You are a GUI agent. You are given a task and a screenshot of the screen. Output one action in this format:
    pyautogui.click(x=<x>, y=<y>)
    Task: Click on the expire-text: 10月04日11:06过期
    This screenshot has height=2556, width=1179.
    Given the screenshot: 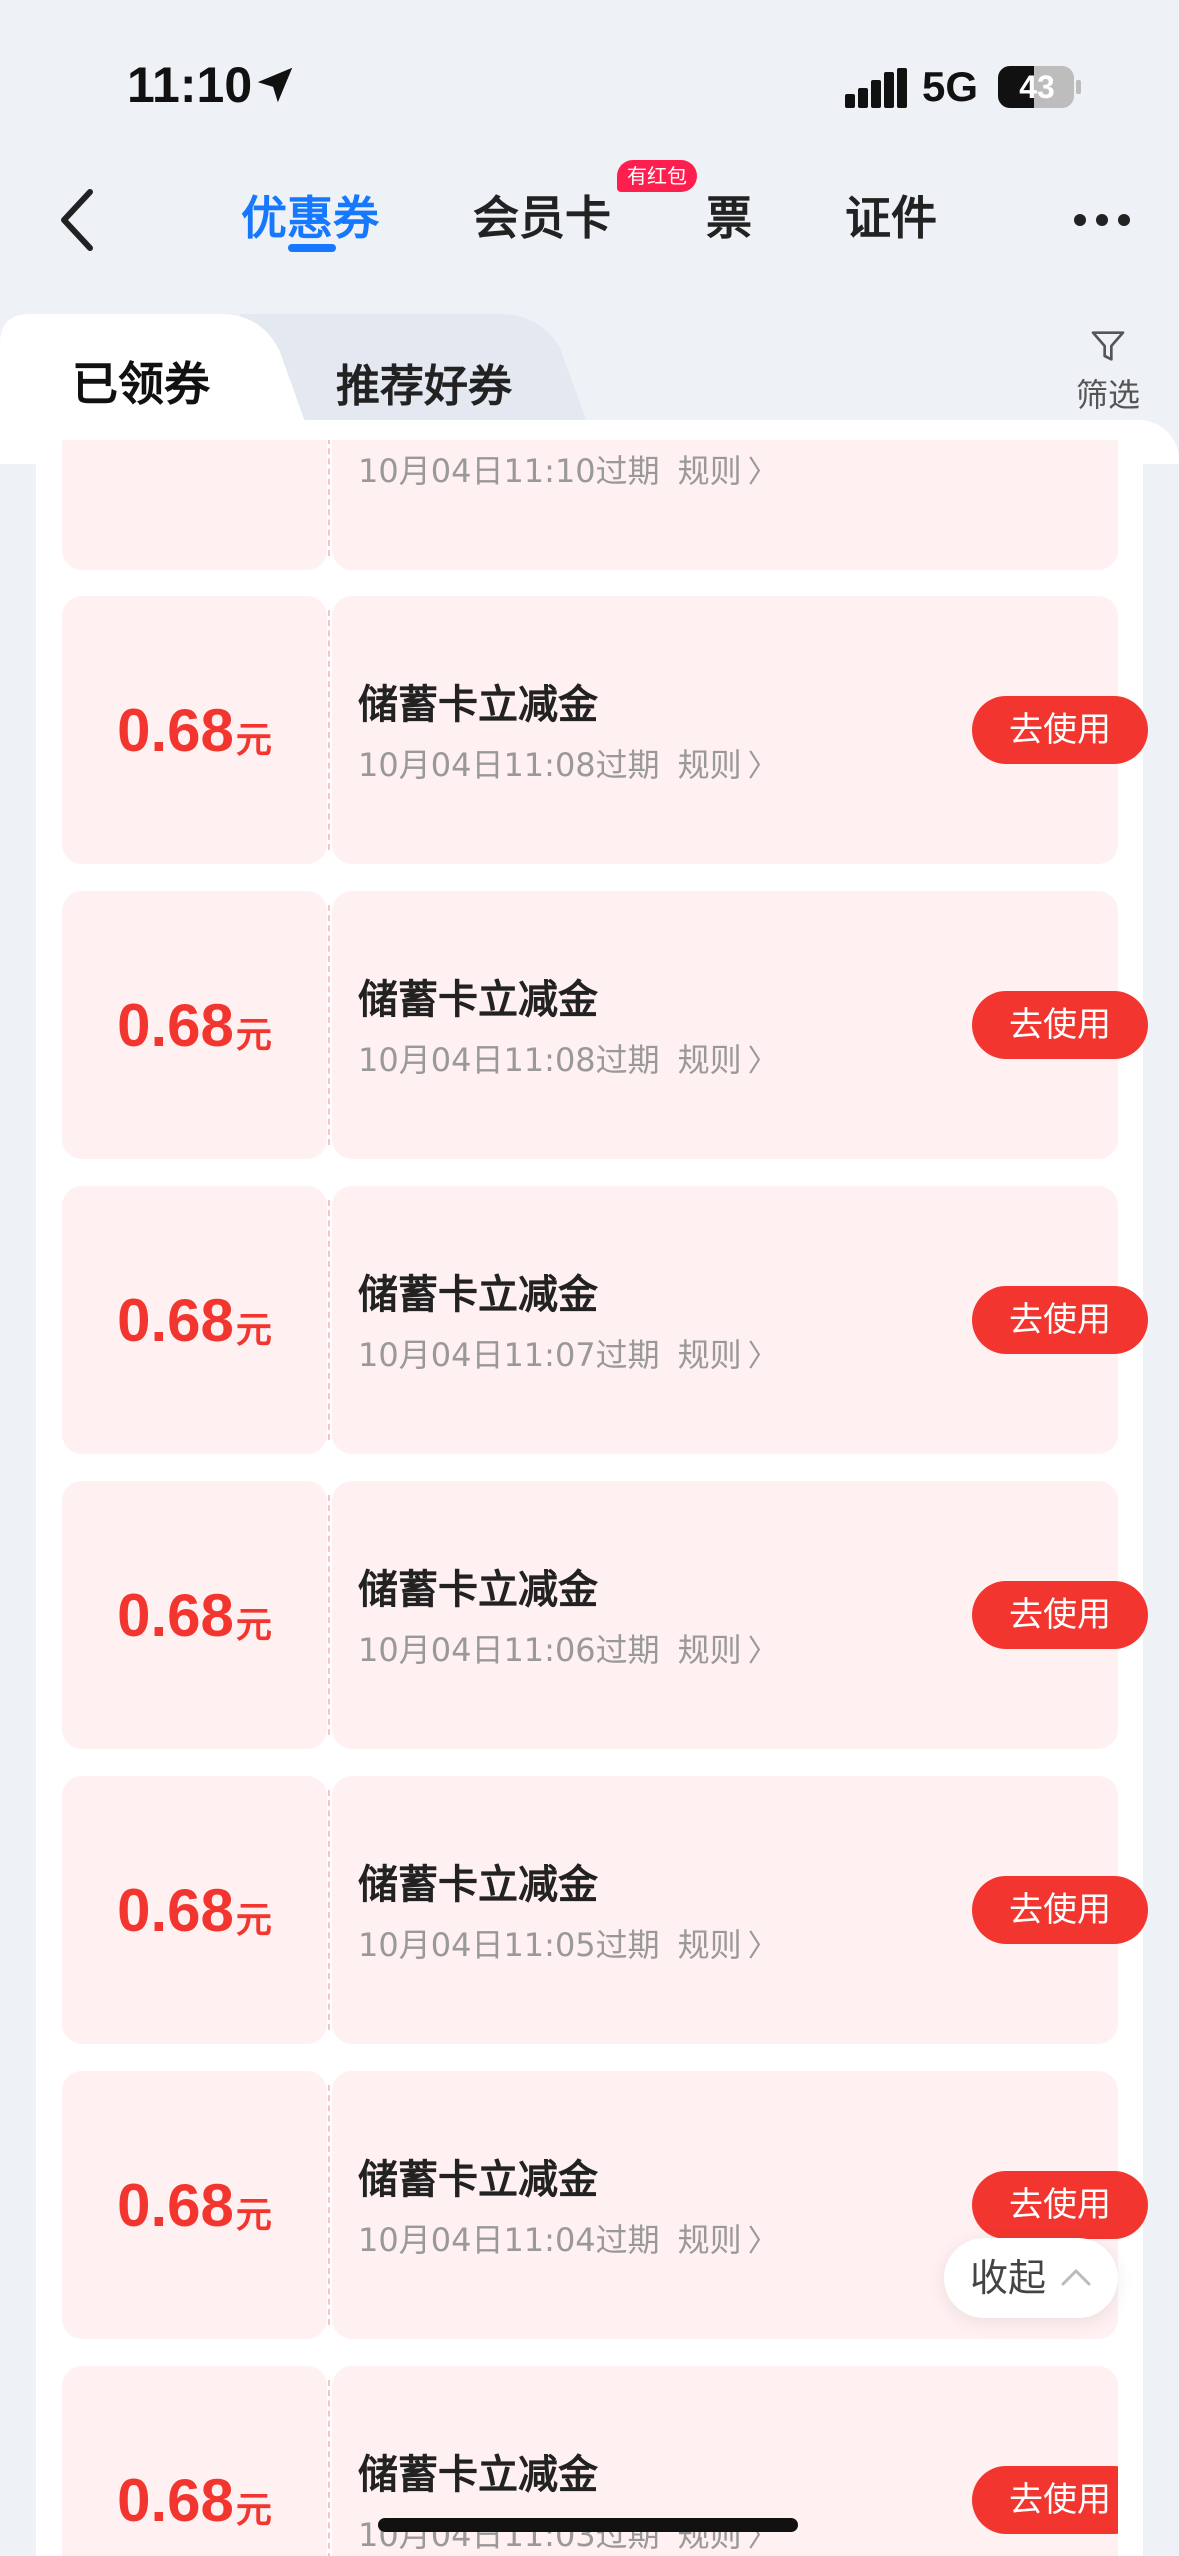 What is the action you would take?
    pyautogui.click(x=509, y=1650)
    